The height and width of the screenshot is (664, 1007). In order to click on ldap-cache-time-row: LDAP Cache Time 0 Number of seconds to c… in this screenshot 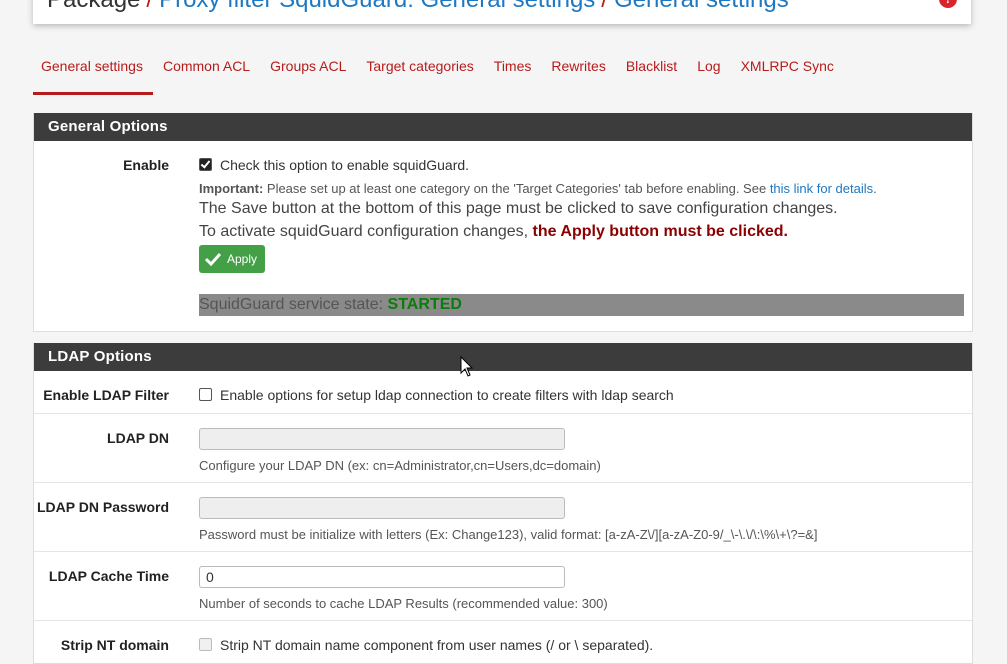, I will do `click(503, 586)`.